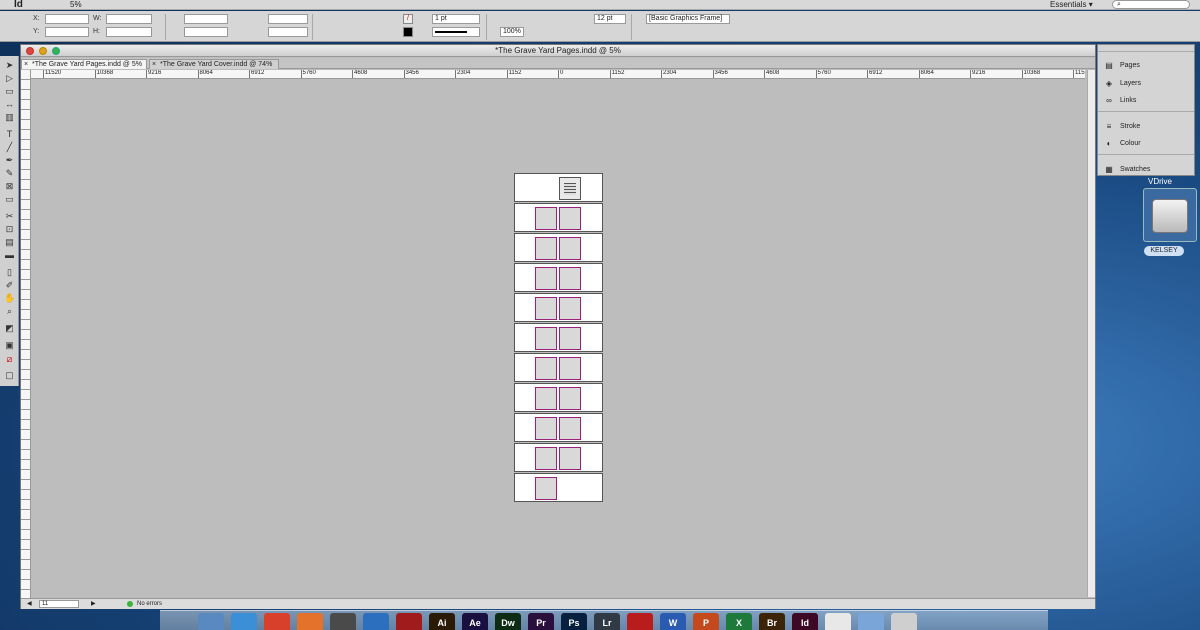 This screenshot has height=630, width=1200. What do you see at coordinates (1147, 144) in the screenshot?
I see `panel-colour: ◐ Colour` at bounding box center [1147, 144].